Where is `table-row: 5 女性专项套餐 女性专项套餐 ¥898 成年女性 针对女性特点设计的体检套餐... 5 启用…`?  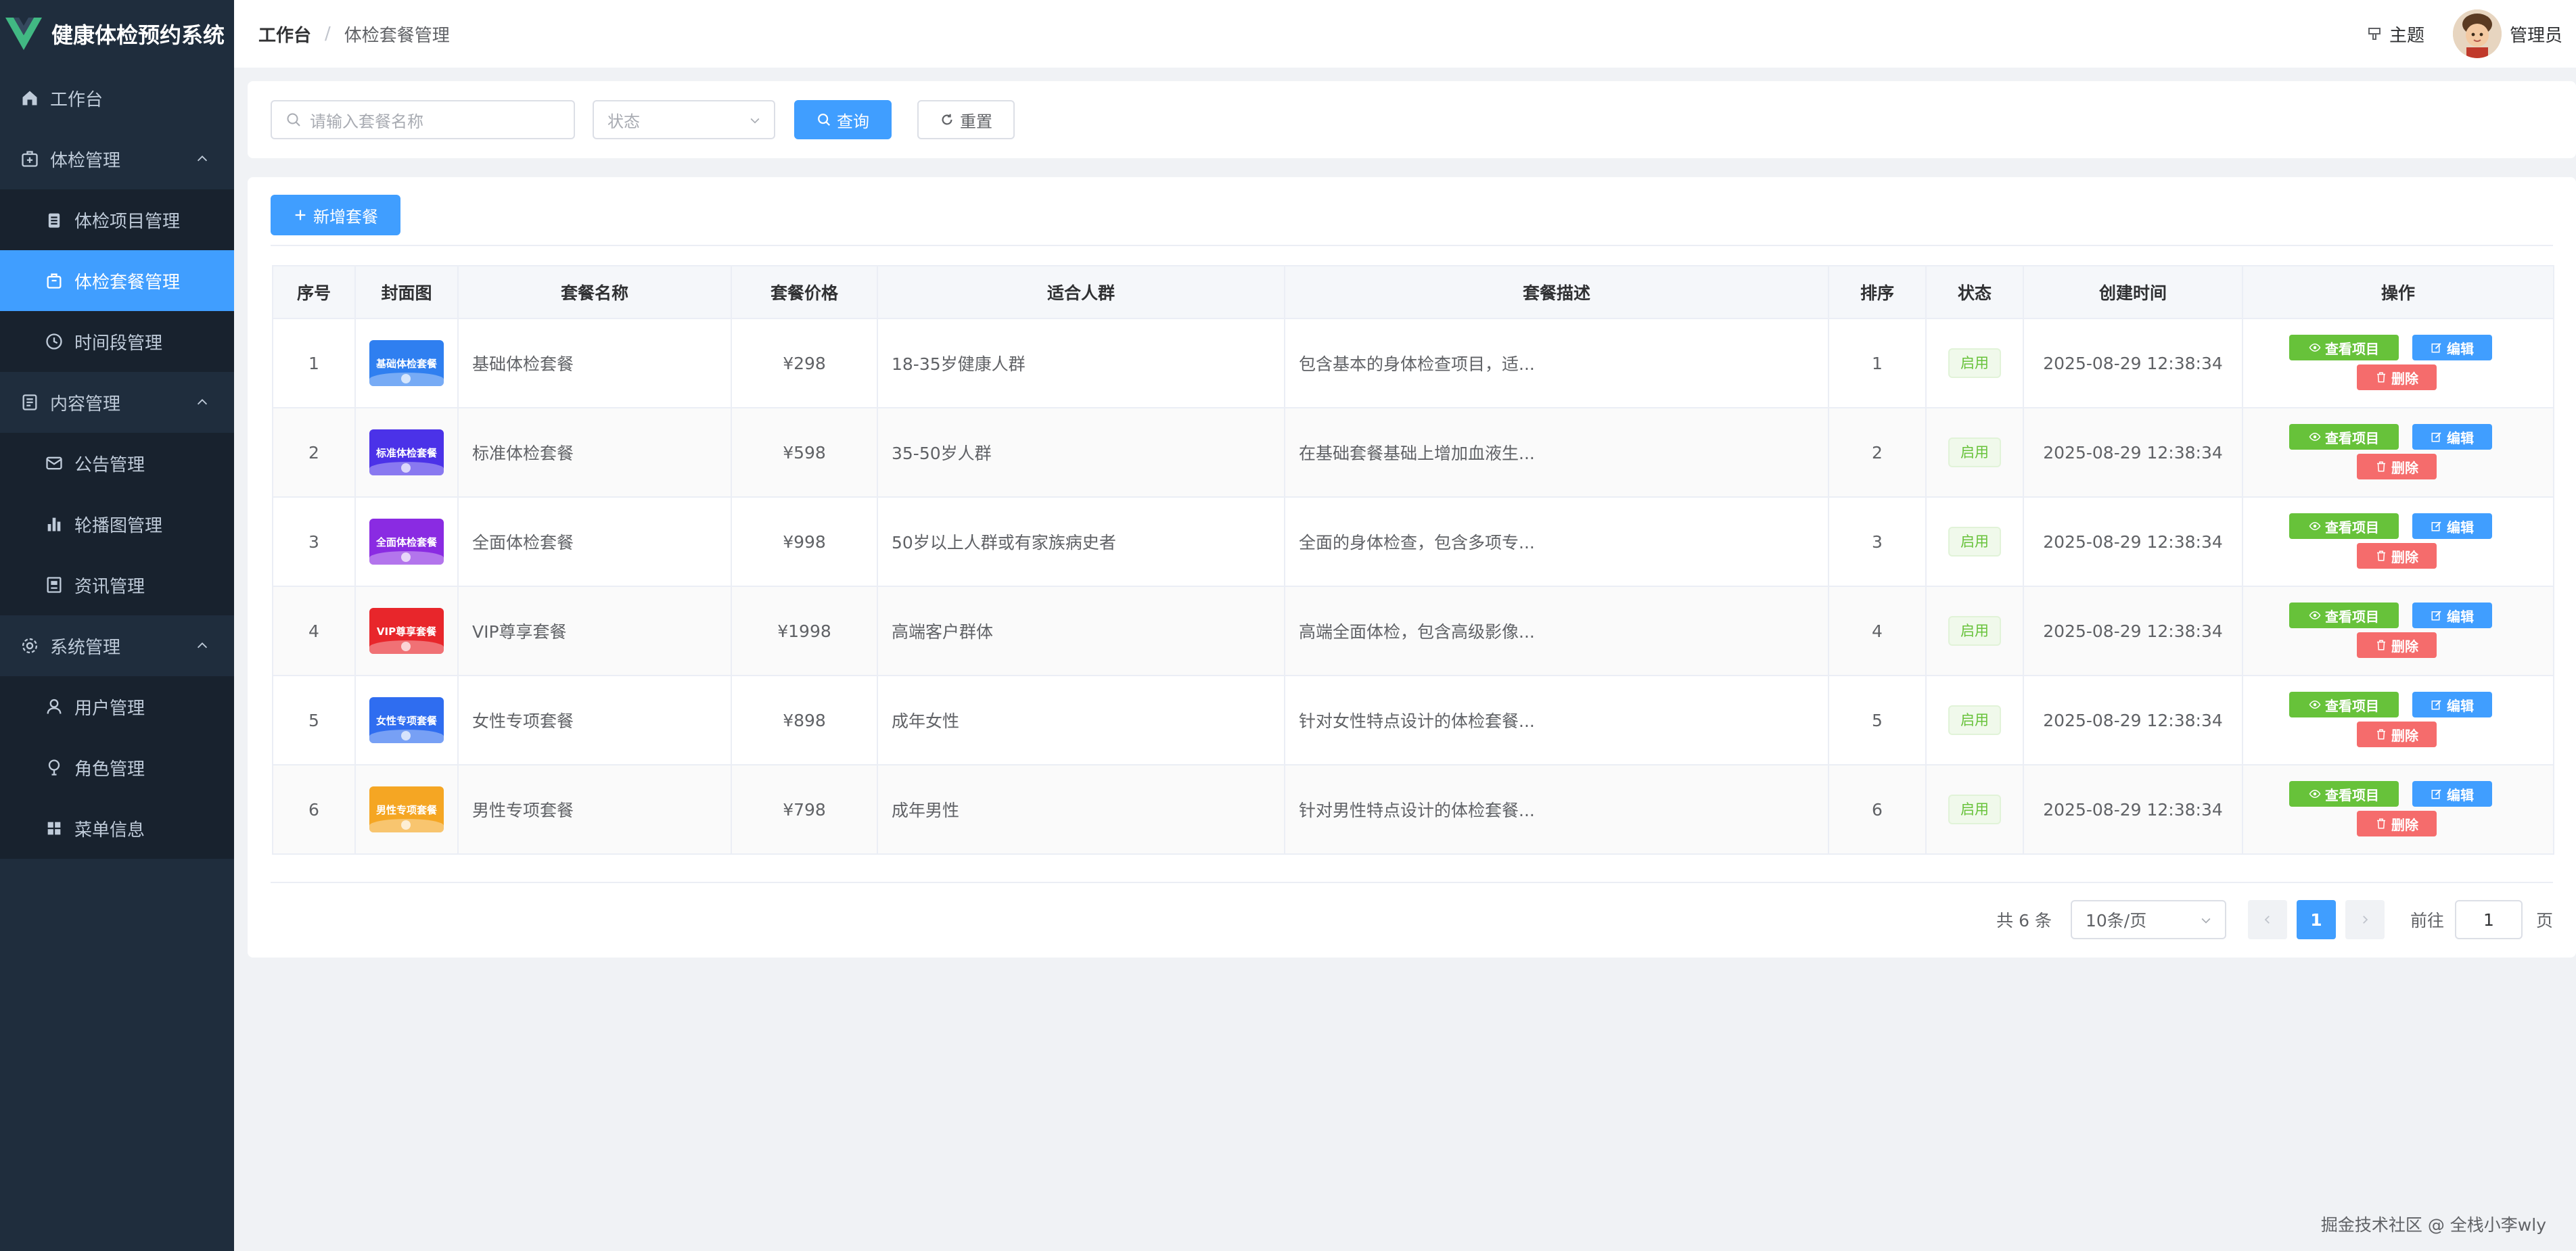
table-row: 5 女性专项套餐 女性专项套餐 ¥898 成年女性 针对女性特点设计的体检套餐... 5 启用… is located at coordinates (1413, 720).